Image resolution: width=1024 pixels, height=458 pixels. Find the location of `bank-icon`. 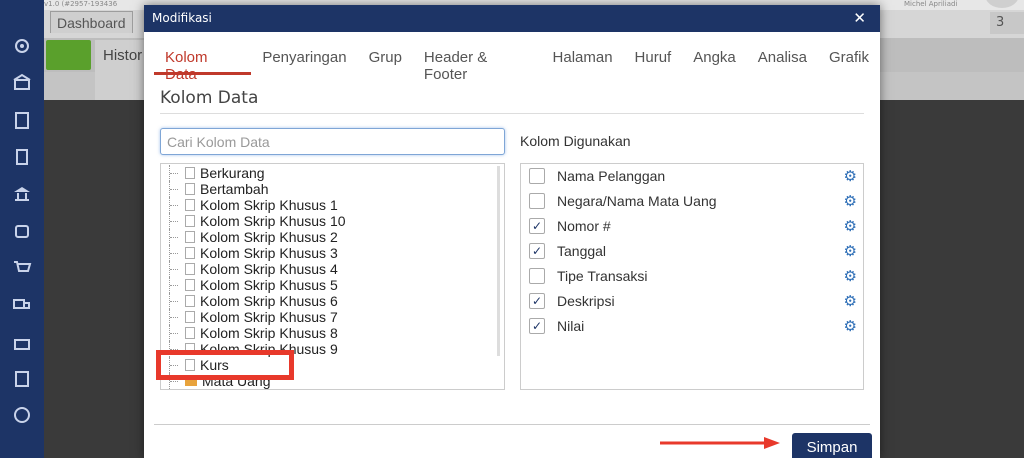

bank-icon is located at coordinates (22, 194).